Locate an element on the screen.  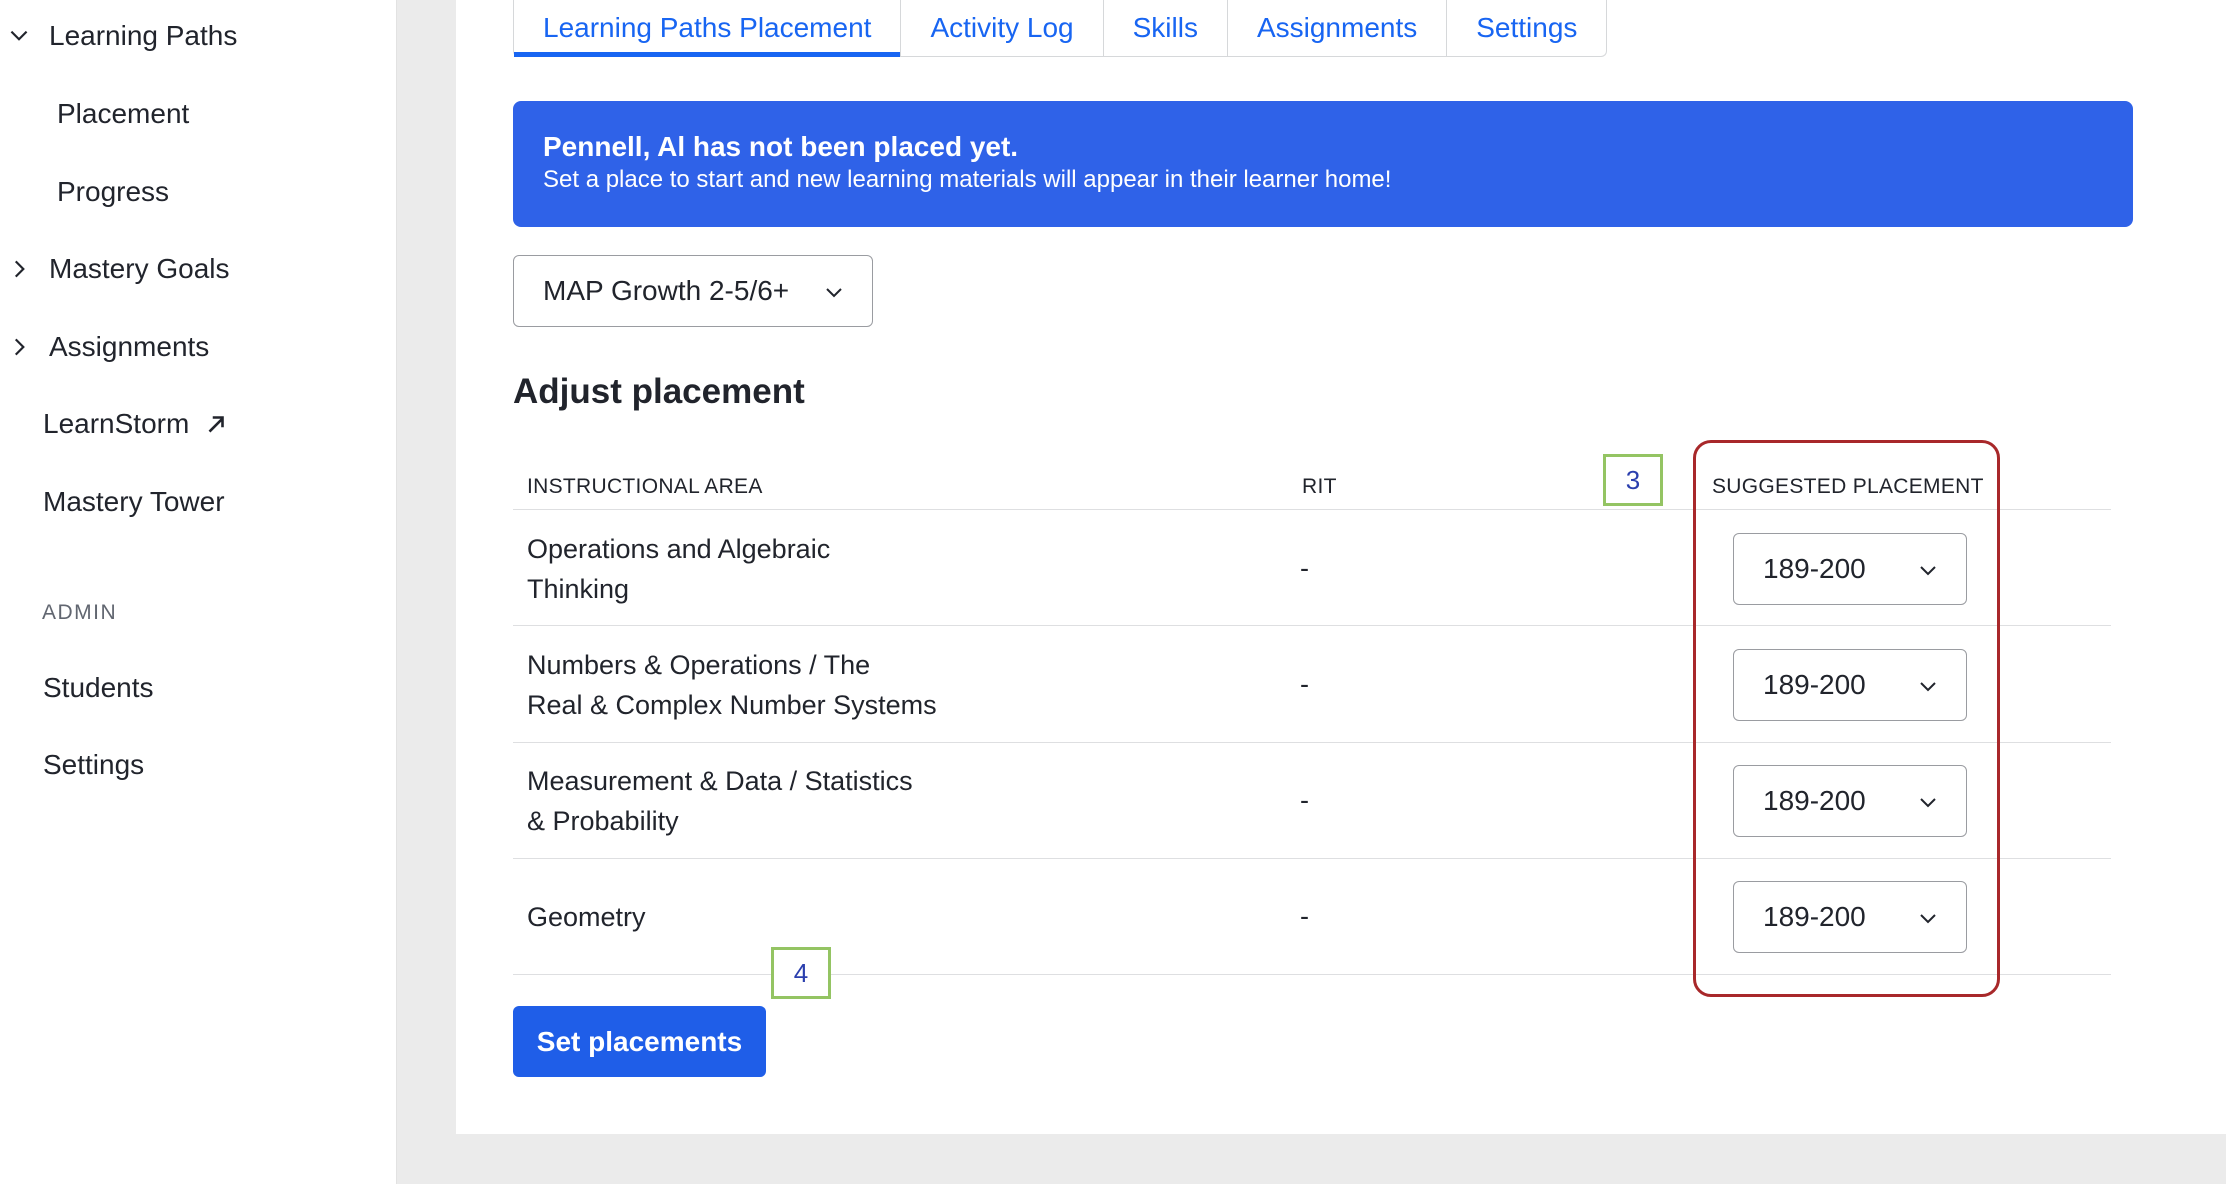
sidebar-item-students: Students is located at coordinates (98, 688).